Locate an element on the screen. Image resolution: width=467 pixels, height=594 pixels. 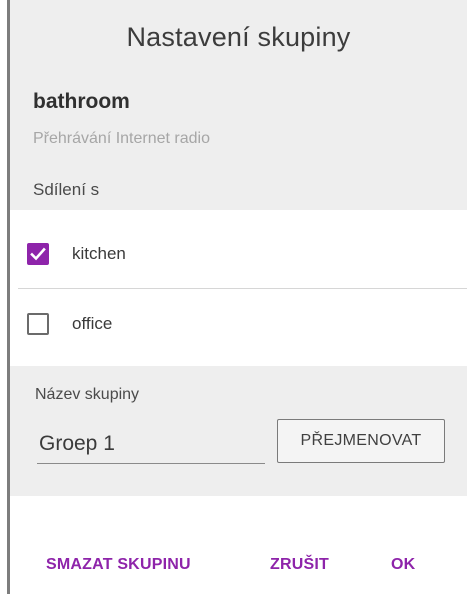
share-target-label: office is located at coordinates (92, 323).